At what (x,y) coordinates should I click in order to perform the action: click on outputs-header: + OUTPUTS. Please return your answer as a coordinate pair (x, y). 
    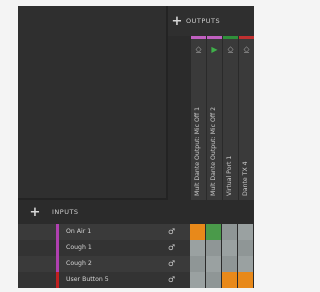
    Looking at the image, I should click on (211, 21).